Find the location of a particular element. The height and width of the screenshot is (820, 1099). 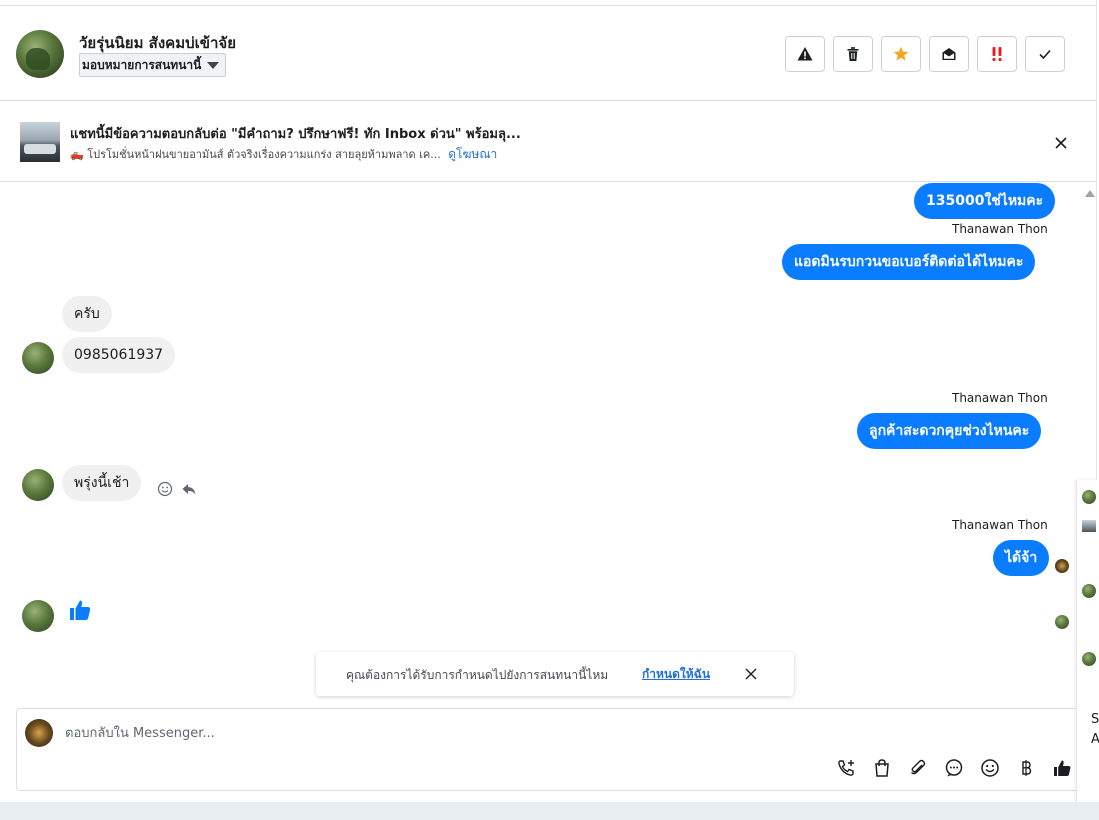

baht-icon is located at coordinates (1027, 768).